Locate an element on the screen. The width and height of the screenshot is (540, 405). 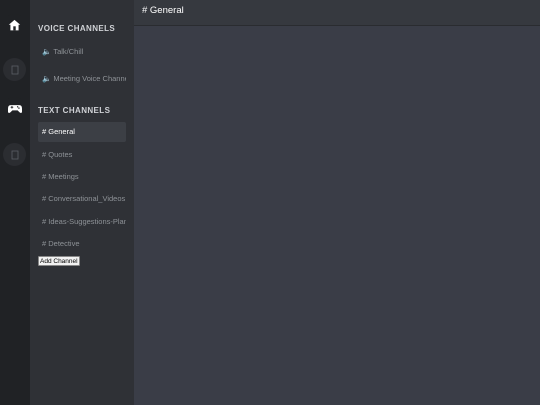
channel-label: Meeting Voice Channel is located at coordinates (89, 78).